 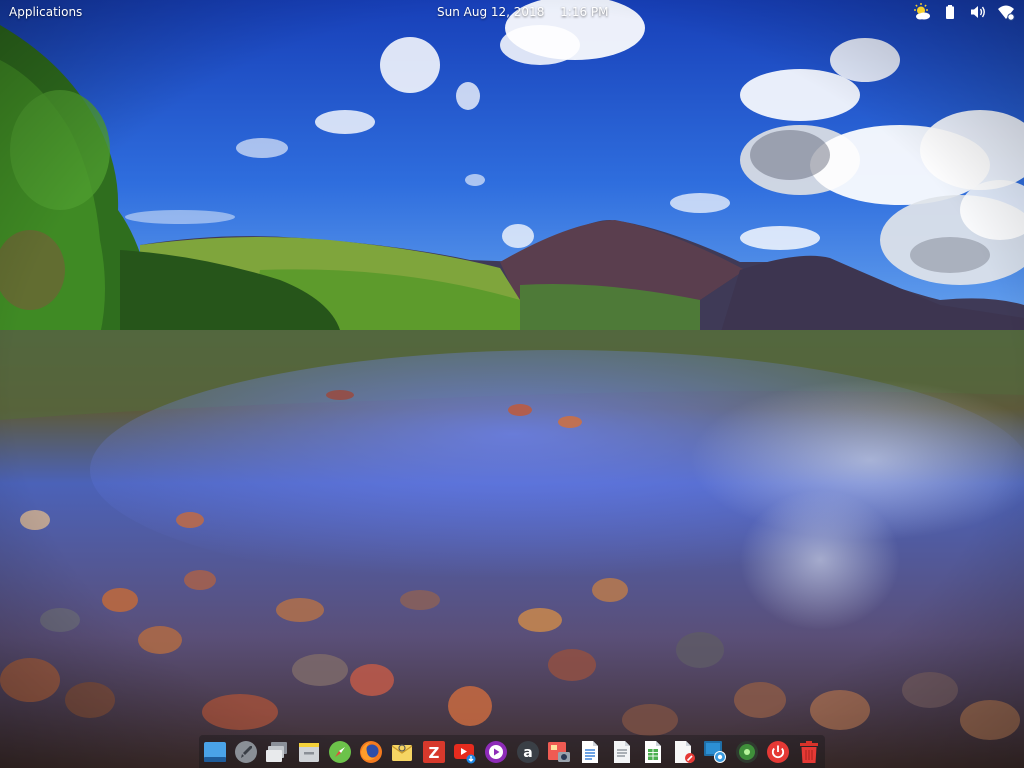 What do you see at coordinates (922, 12) in the screenshot?
I see `weather-sun-icon` at bounding box center [922, 12].